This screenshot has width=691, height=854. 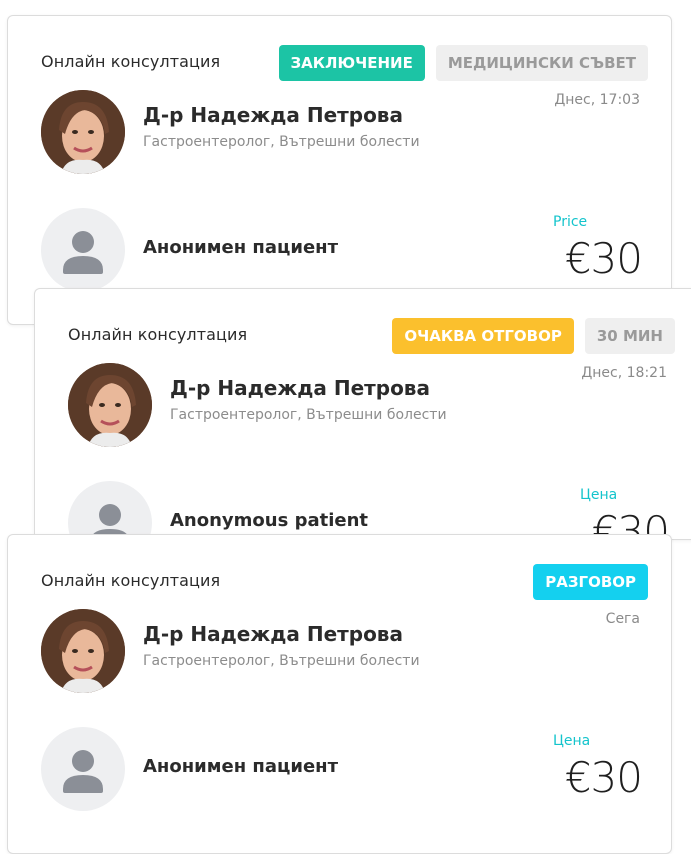 What do you see at coordinates (622, 619) in the screenshot?
I see `timestamp: Сега` at bounding box center [622, 619].